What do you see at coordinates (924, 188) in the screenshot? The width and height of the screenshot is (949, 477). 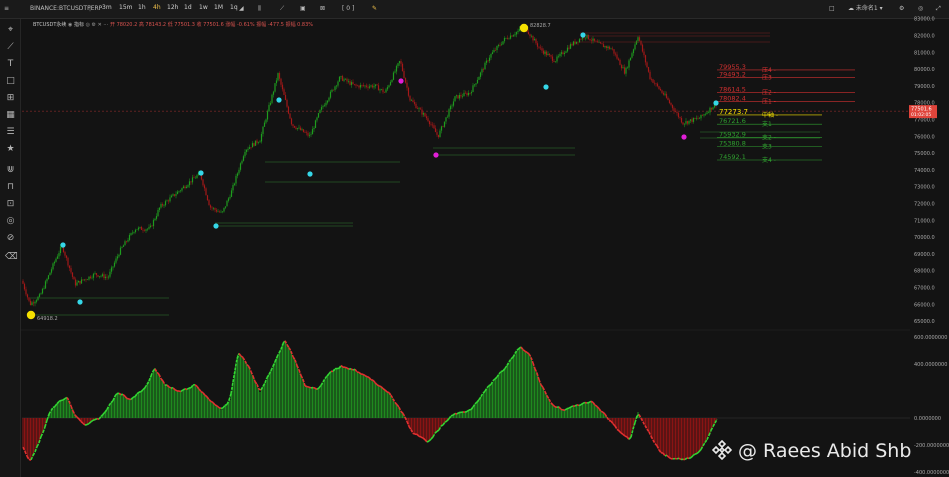 I see `price-axis-label: 73000.0` at bounding box center [924, 188].